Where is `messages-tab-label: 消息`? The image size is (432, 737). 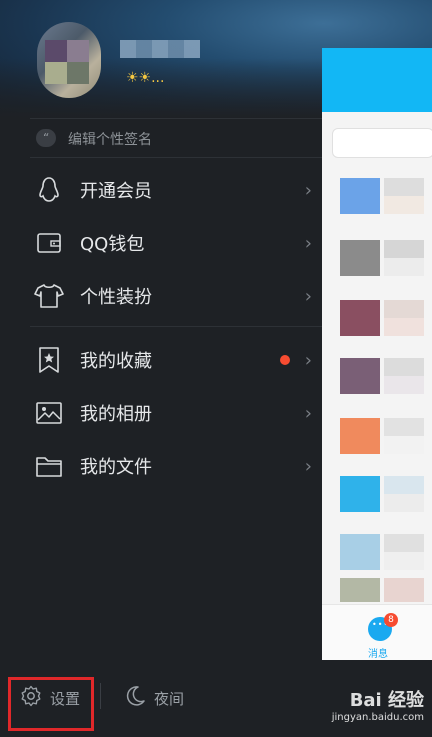
messages-tab-label: 消息 is located at coordinates (378, 654).